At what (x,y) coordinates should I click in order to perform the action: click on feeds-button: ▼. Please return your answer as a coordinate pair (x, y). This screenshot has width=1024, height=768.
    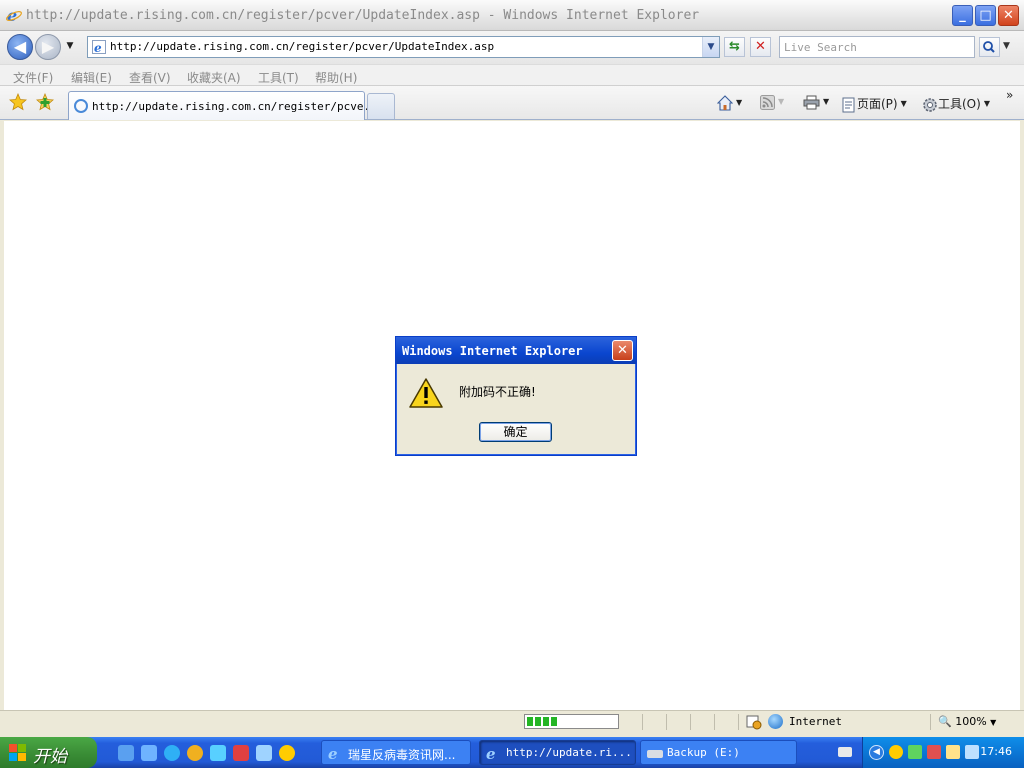
    Looking at the image, I should click on (772, 102).